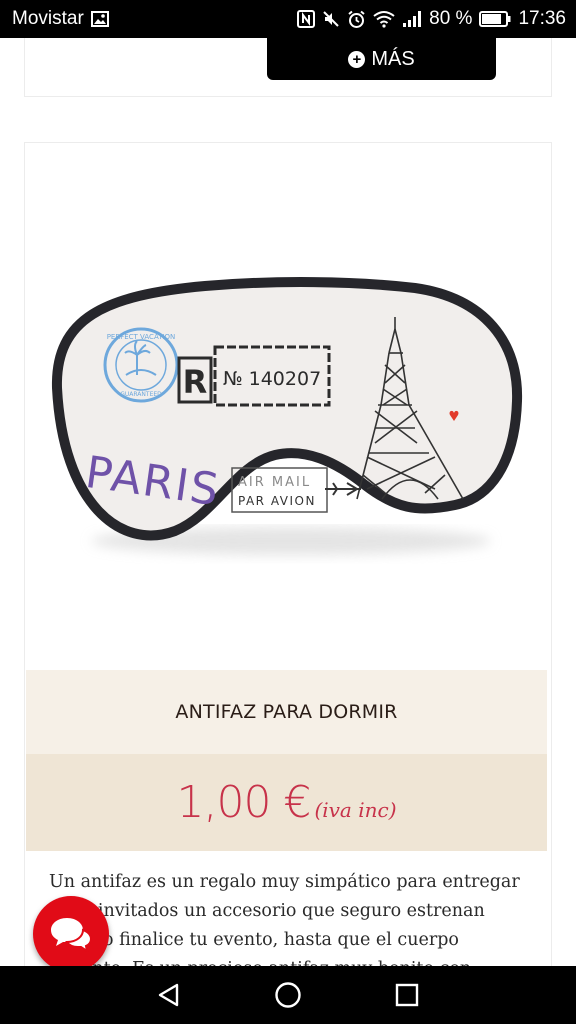  I want to click on airmail-line1: AIR MAIL, so click(274, 482).